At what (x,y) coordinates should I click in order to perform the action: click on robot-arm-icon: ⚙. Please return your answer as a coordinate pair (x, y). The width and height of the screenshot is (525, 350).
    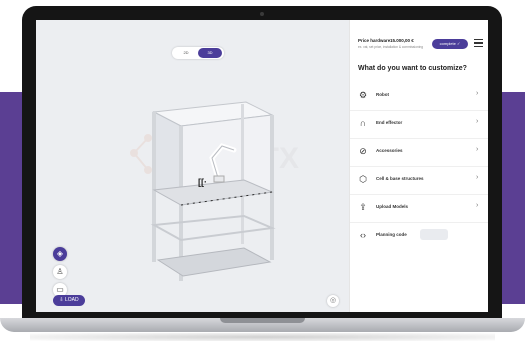
    Looking at the image, I should click on (363, 95).